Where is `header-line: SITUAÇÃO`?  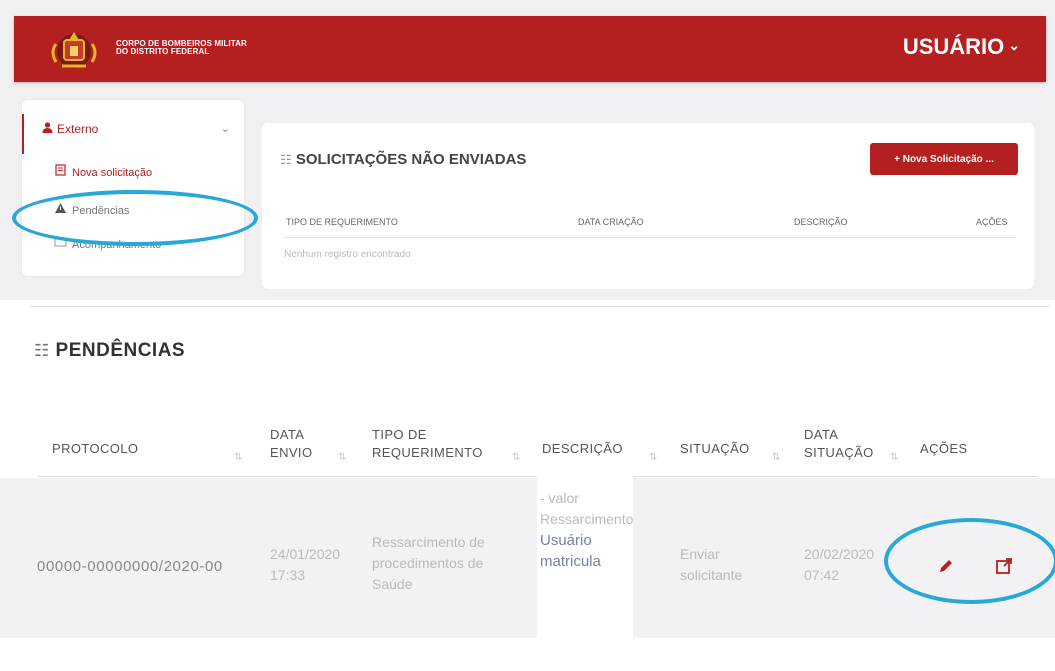
header-line: SITUAÇÃO is located at coordinates (839, 452).